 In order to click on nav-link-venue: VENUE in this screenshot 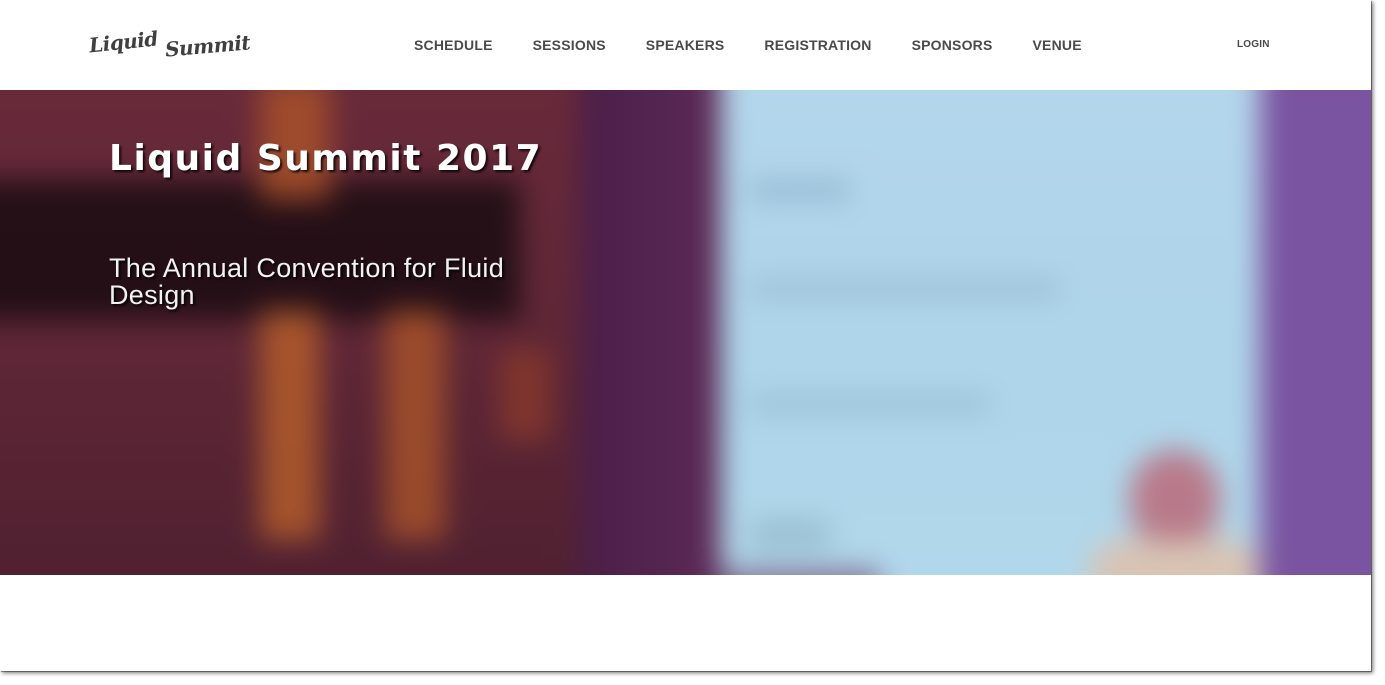, I will do `click(1057, 45)`.